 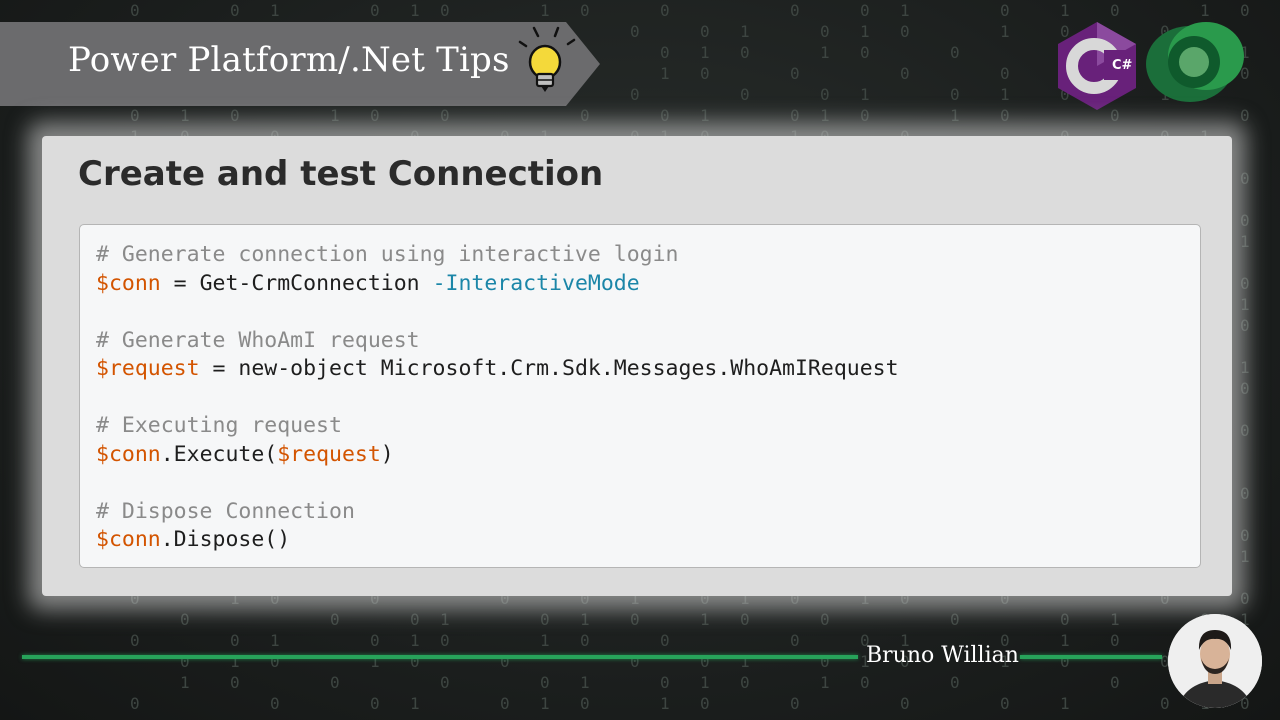 I want to click on code-text: .Execute(, so click(x=219, y=454).